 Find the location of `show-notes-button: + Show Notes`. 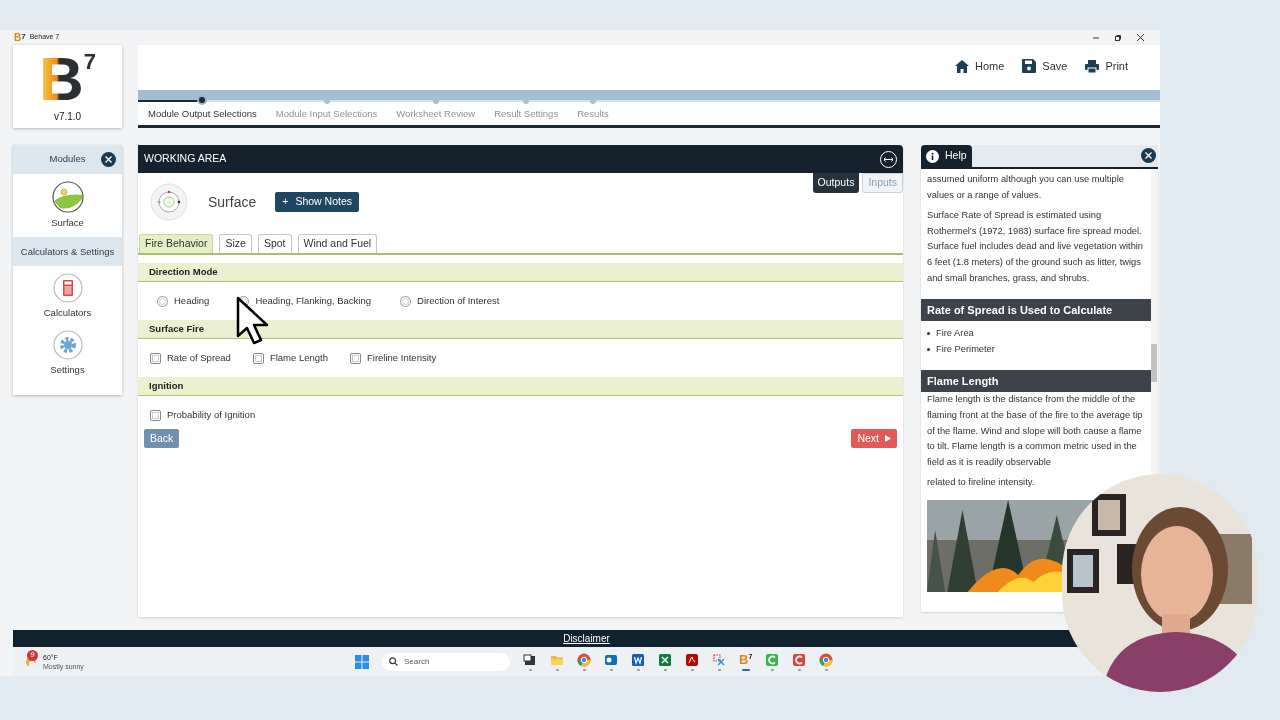

show-notes-button: + Show Notes is located at coordinates (317, 202).